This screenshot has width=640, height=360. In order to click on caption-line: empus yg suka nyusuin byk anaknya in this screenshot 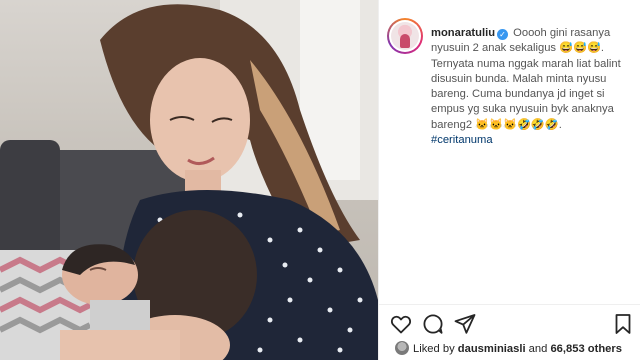, I will do `click(522, 109)`.